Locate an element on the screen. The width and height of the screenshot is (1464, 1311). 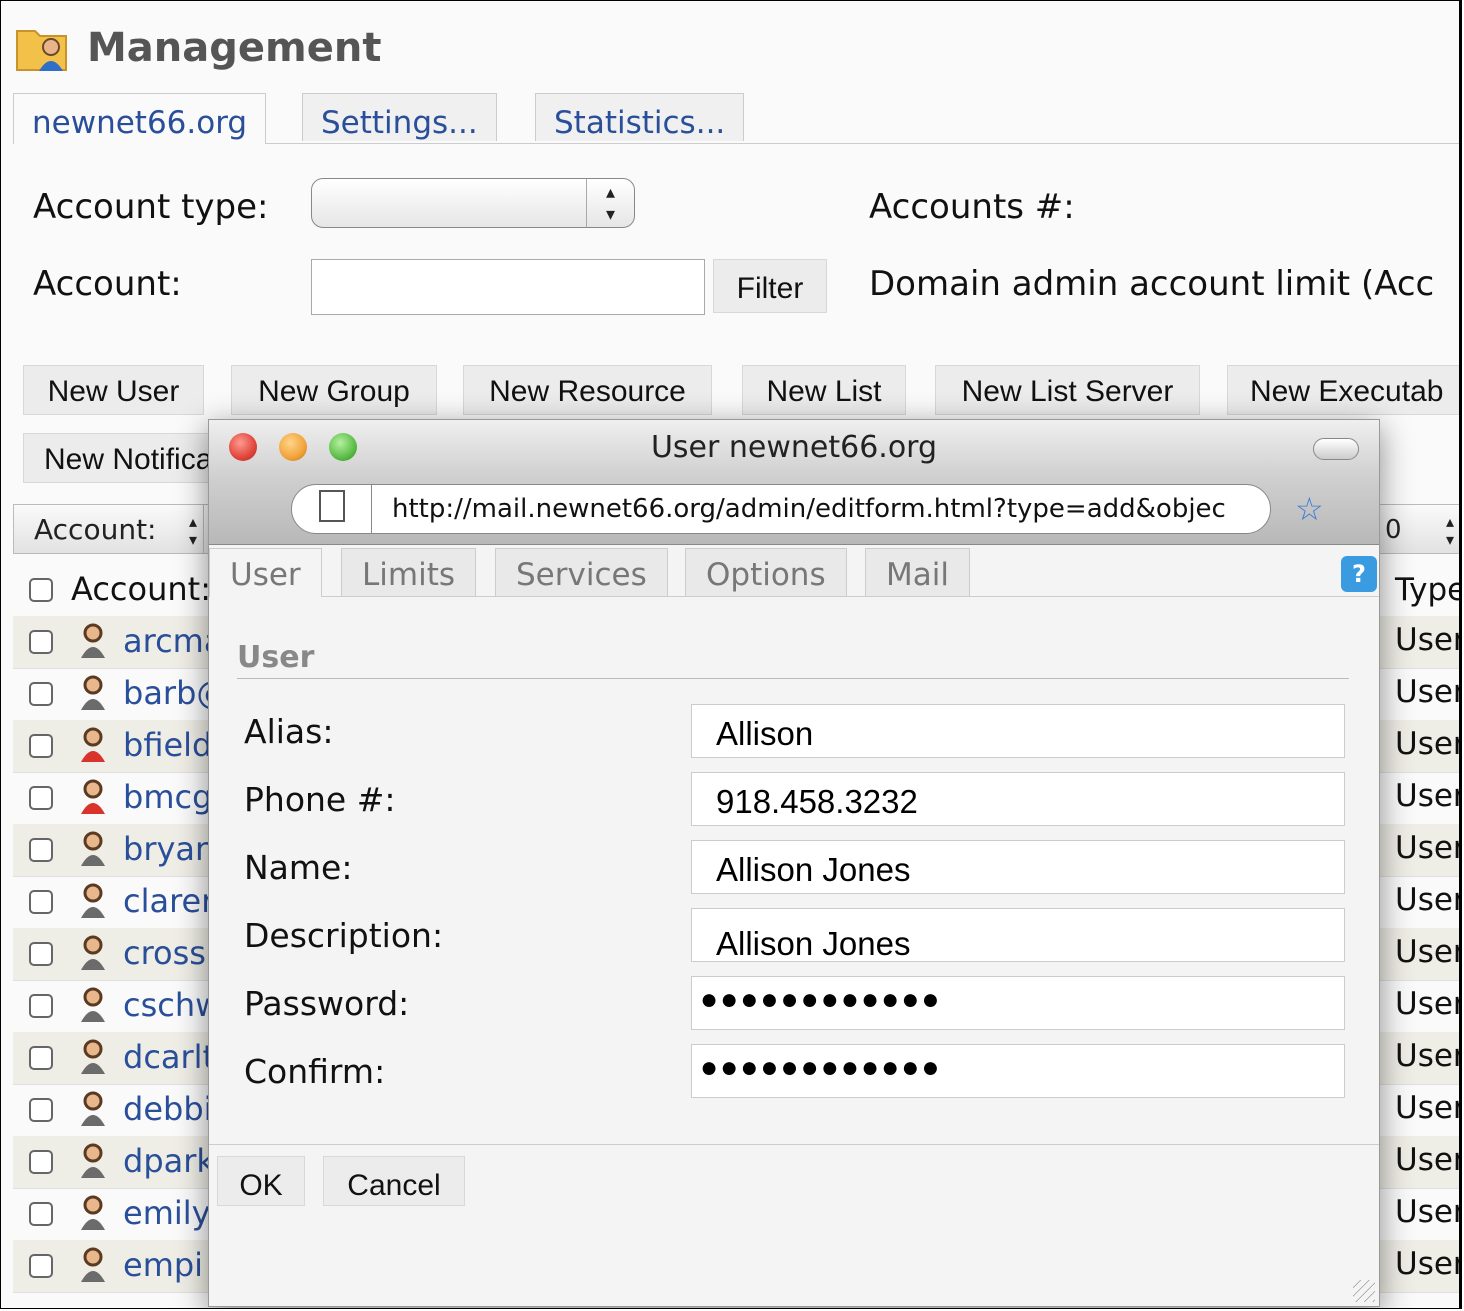
column-type: Type is located at coordinates (1427, 590).